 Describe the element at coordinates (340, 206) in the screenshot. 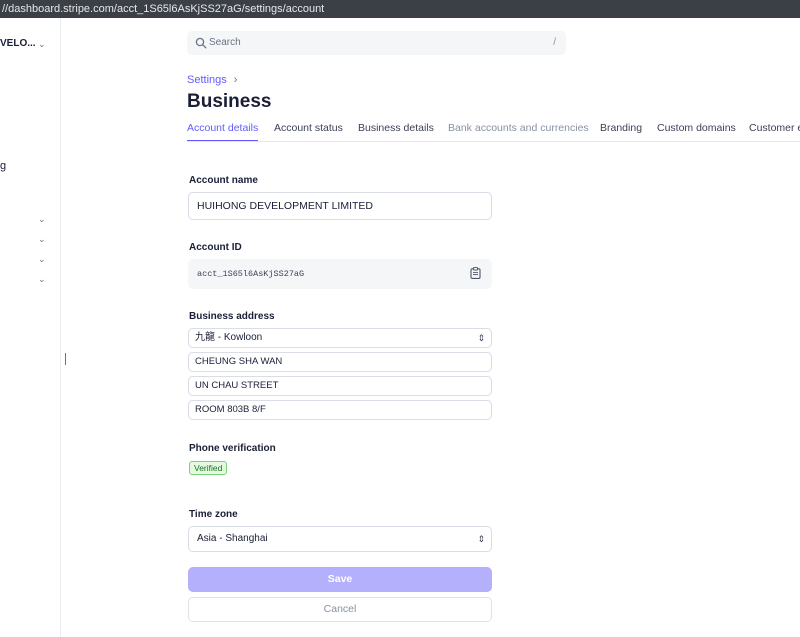

I see `account-name-input: HUIHONG DEVELOPMENT LIMITED` at that location.